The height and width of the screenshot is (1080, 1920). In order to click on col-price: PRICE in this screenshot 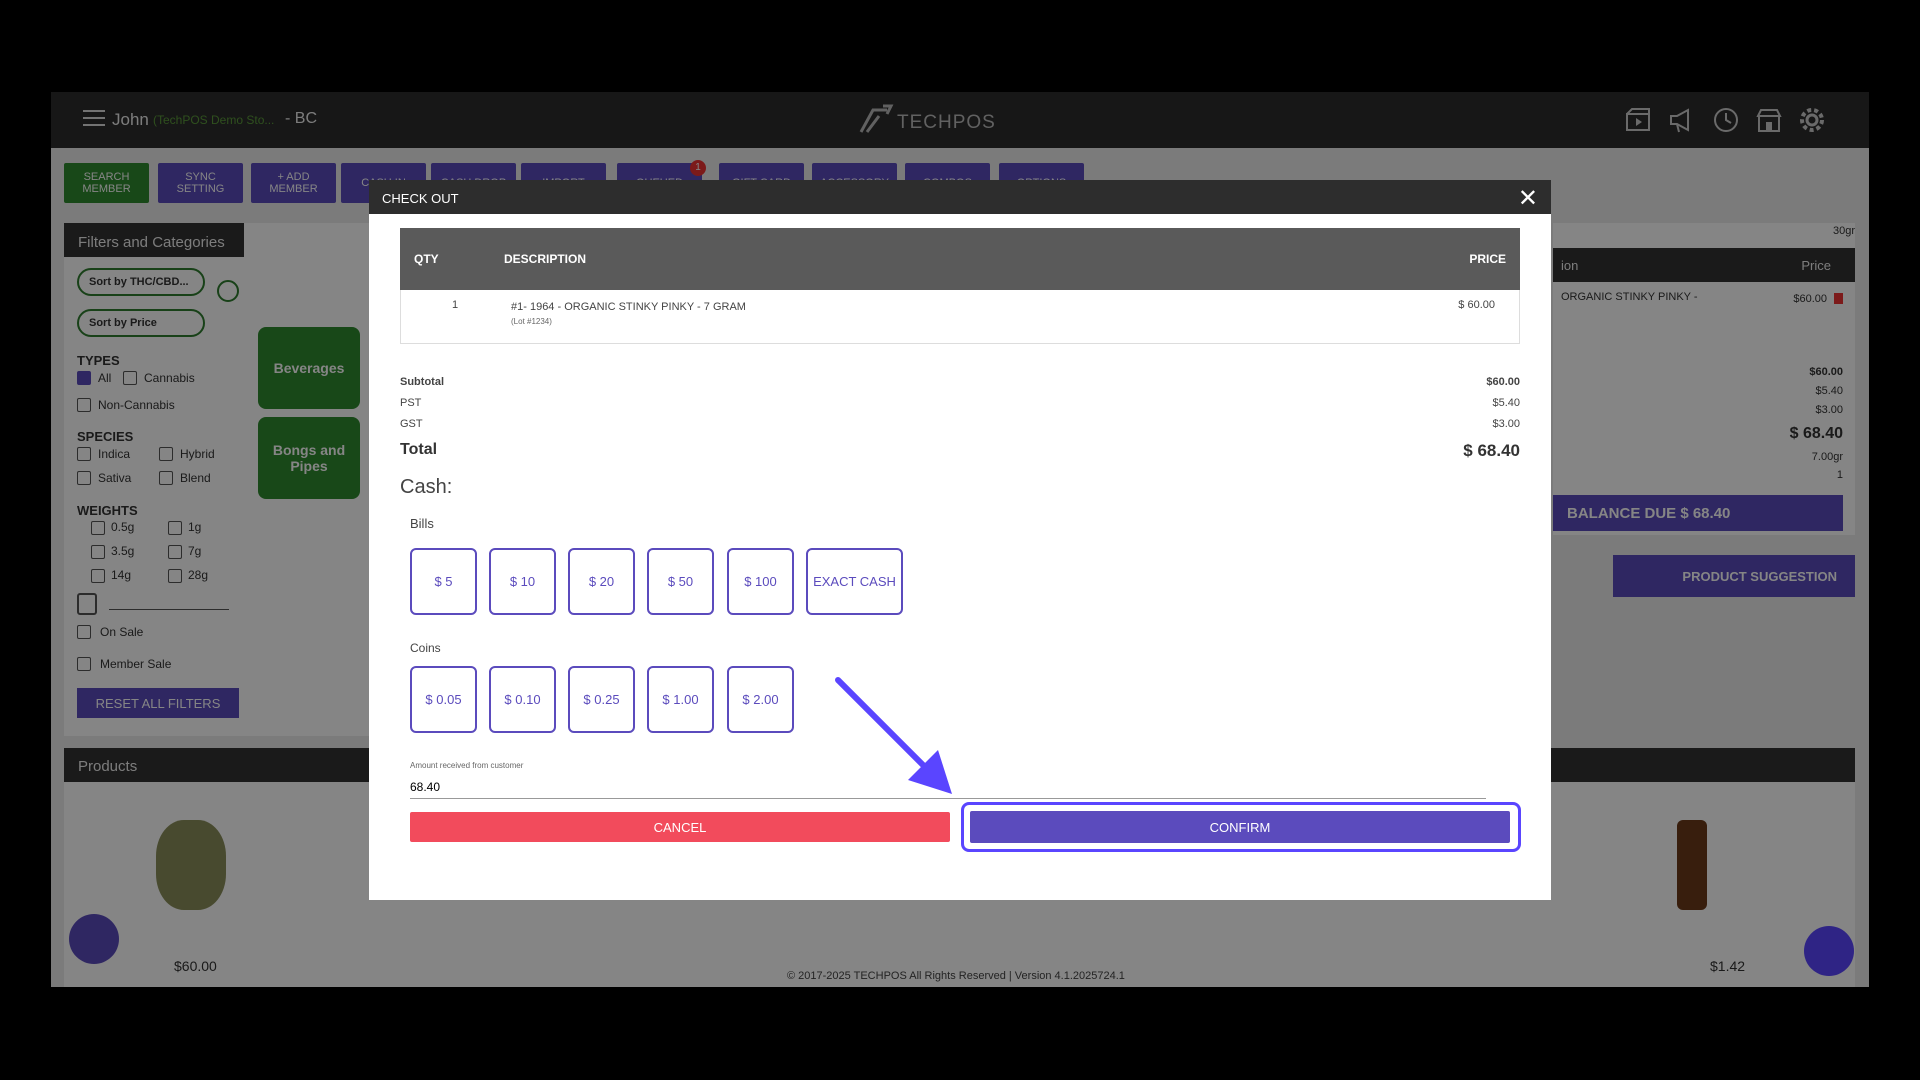, I will do `click(1487, 259)`.